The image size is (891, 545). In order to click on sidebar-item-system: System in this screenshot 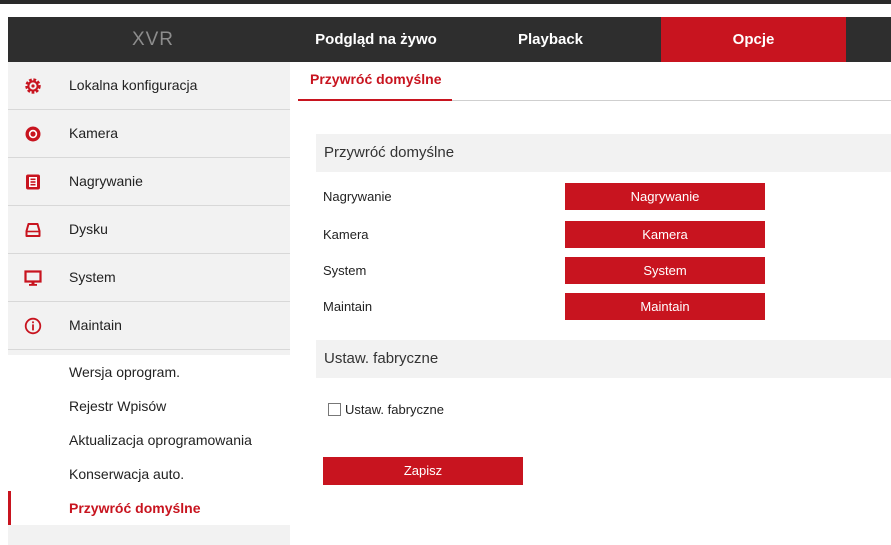, I will do `click(149, 278)`.